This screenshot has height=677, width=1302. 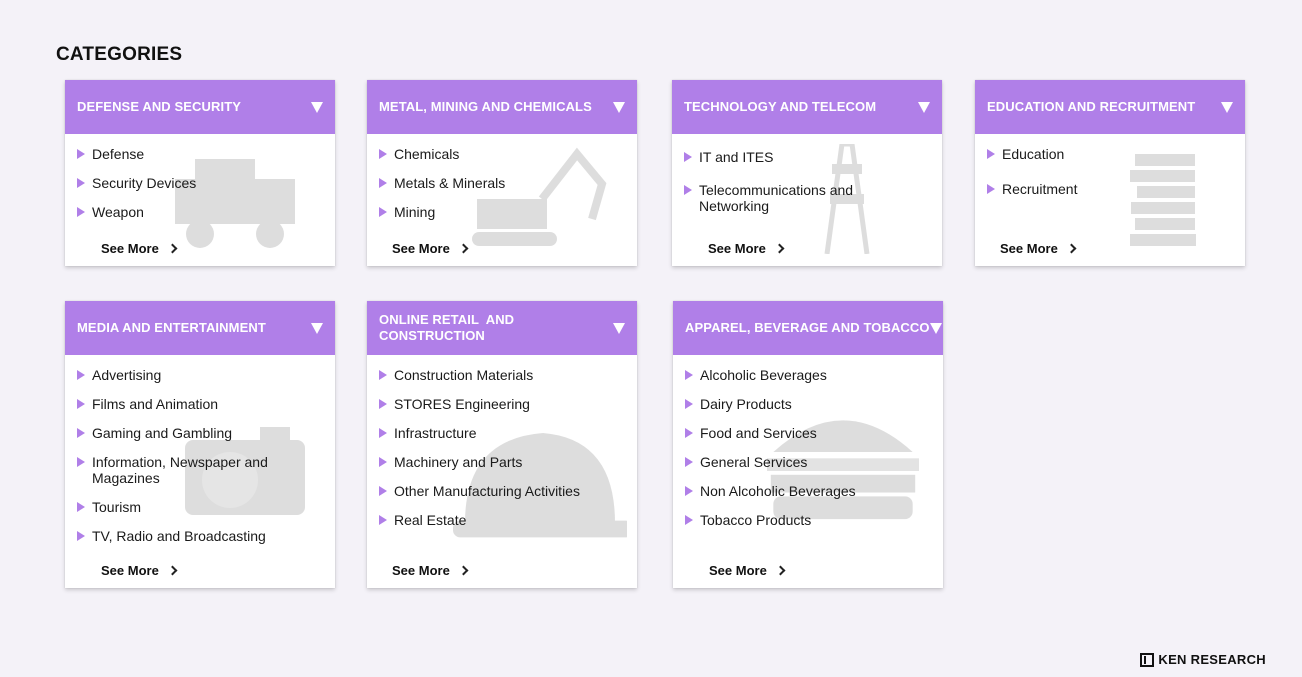 I want to click on list-item: Non Alcoholic Beverages, so click(x=808, y=491).